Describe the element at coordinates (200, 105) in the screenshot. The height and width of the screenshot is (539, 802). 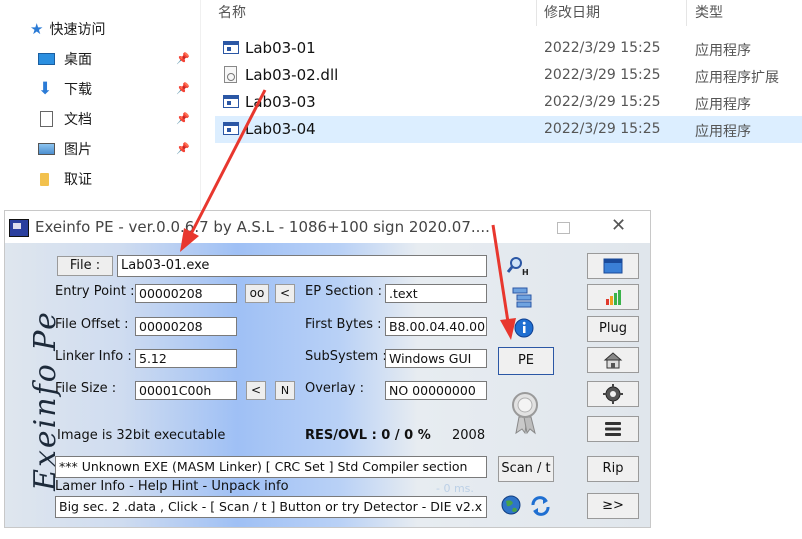
I see `pane-divider` at that location.